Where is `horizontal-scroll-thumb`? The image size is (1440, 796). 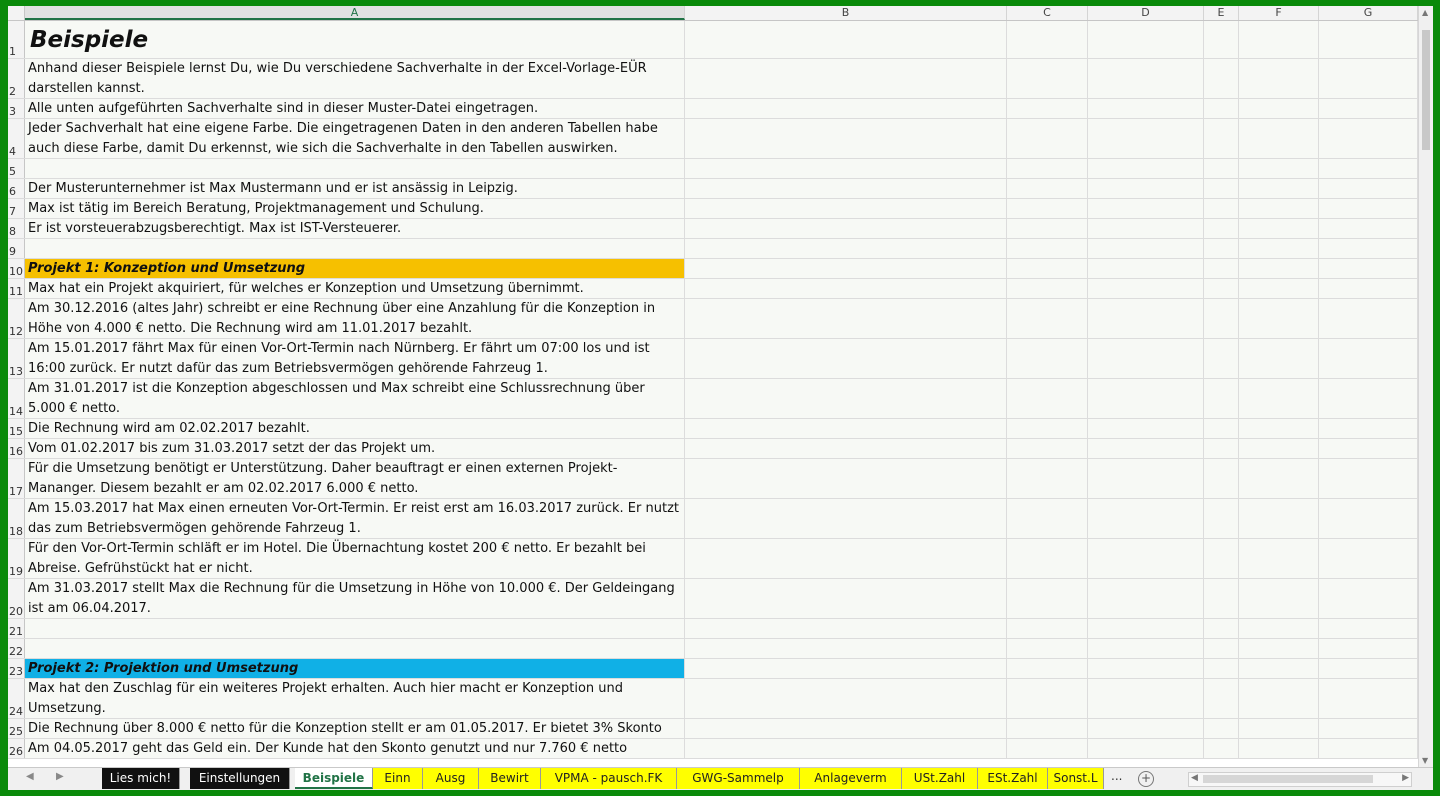
horizontal-scroll-thumb is located at coordinates (1288, 779).